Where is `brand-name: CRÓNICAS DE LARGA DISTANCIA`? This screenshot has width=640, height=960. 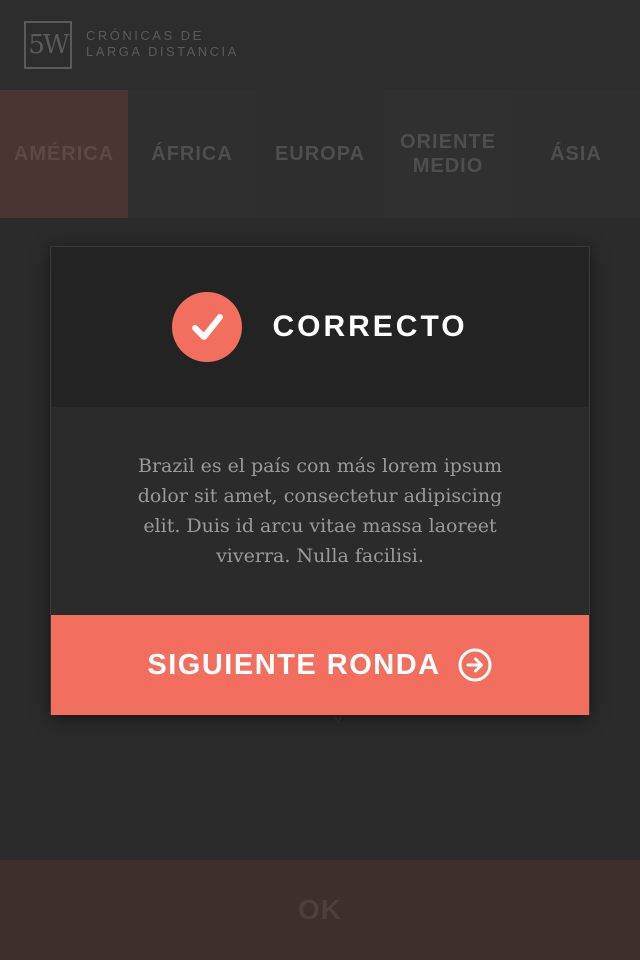 brand-name: CRÓNICAS DE LARGA DISTANCIA is located at coordinates (162, 44).